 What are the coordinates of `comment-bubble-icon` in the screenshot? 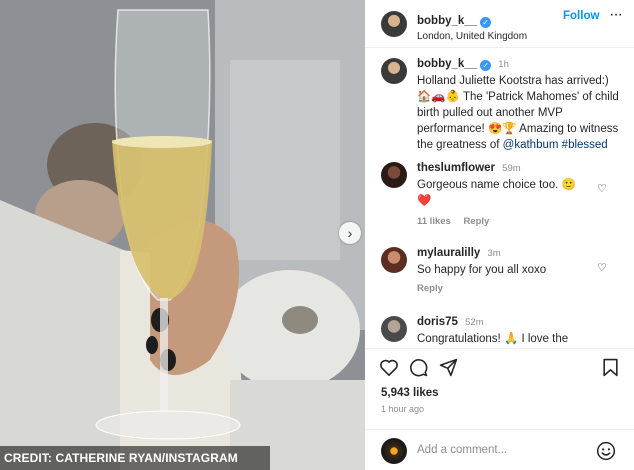 It's located at (418, 367).